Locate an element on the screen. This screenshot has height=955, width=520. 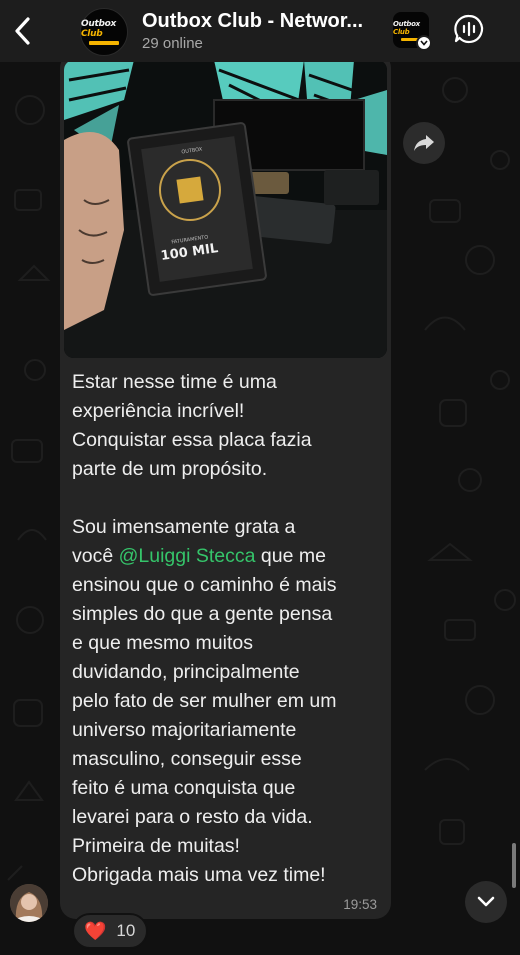
voice-chat-button is located at coordinates (469, 29).